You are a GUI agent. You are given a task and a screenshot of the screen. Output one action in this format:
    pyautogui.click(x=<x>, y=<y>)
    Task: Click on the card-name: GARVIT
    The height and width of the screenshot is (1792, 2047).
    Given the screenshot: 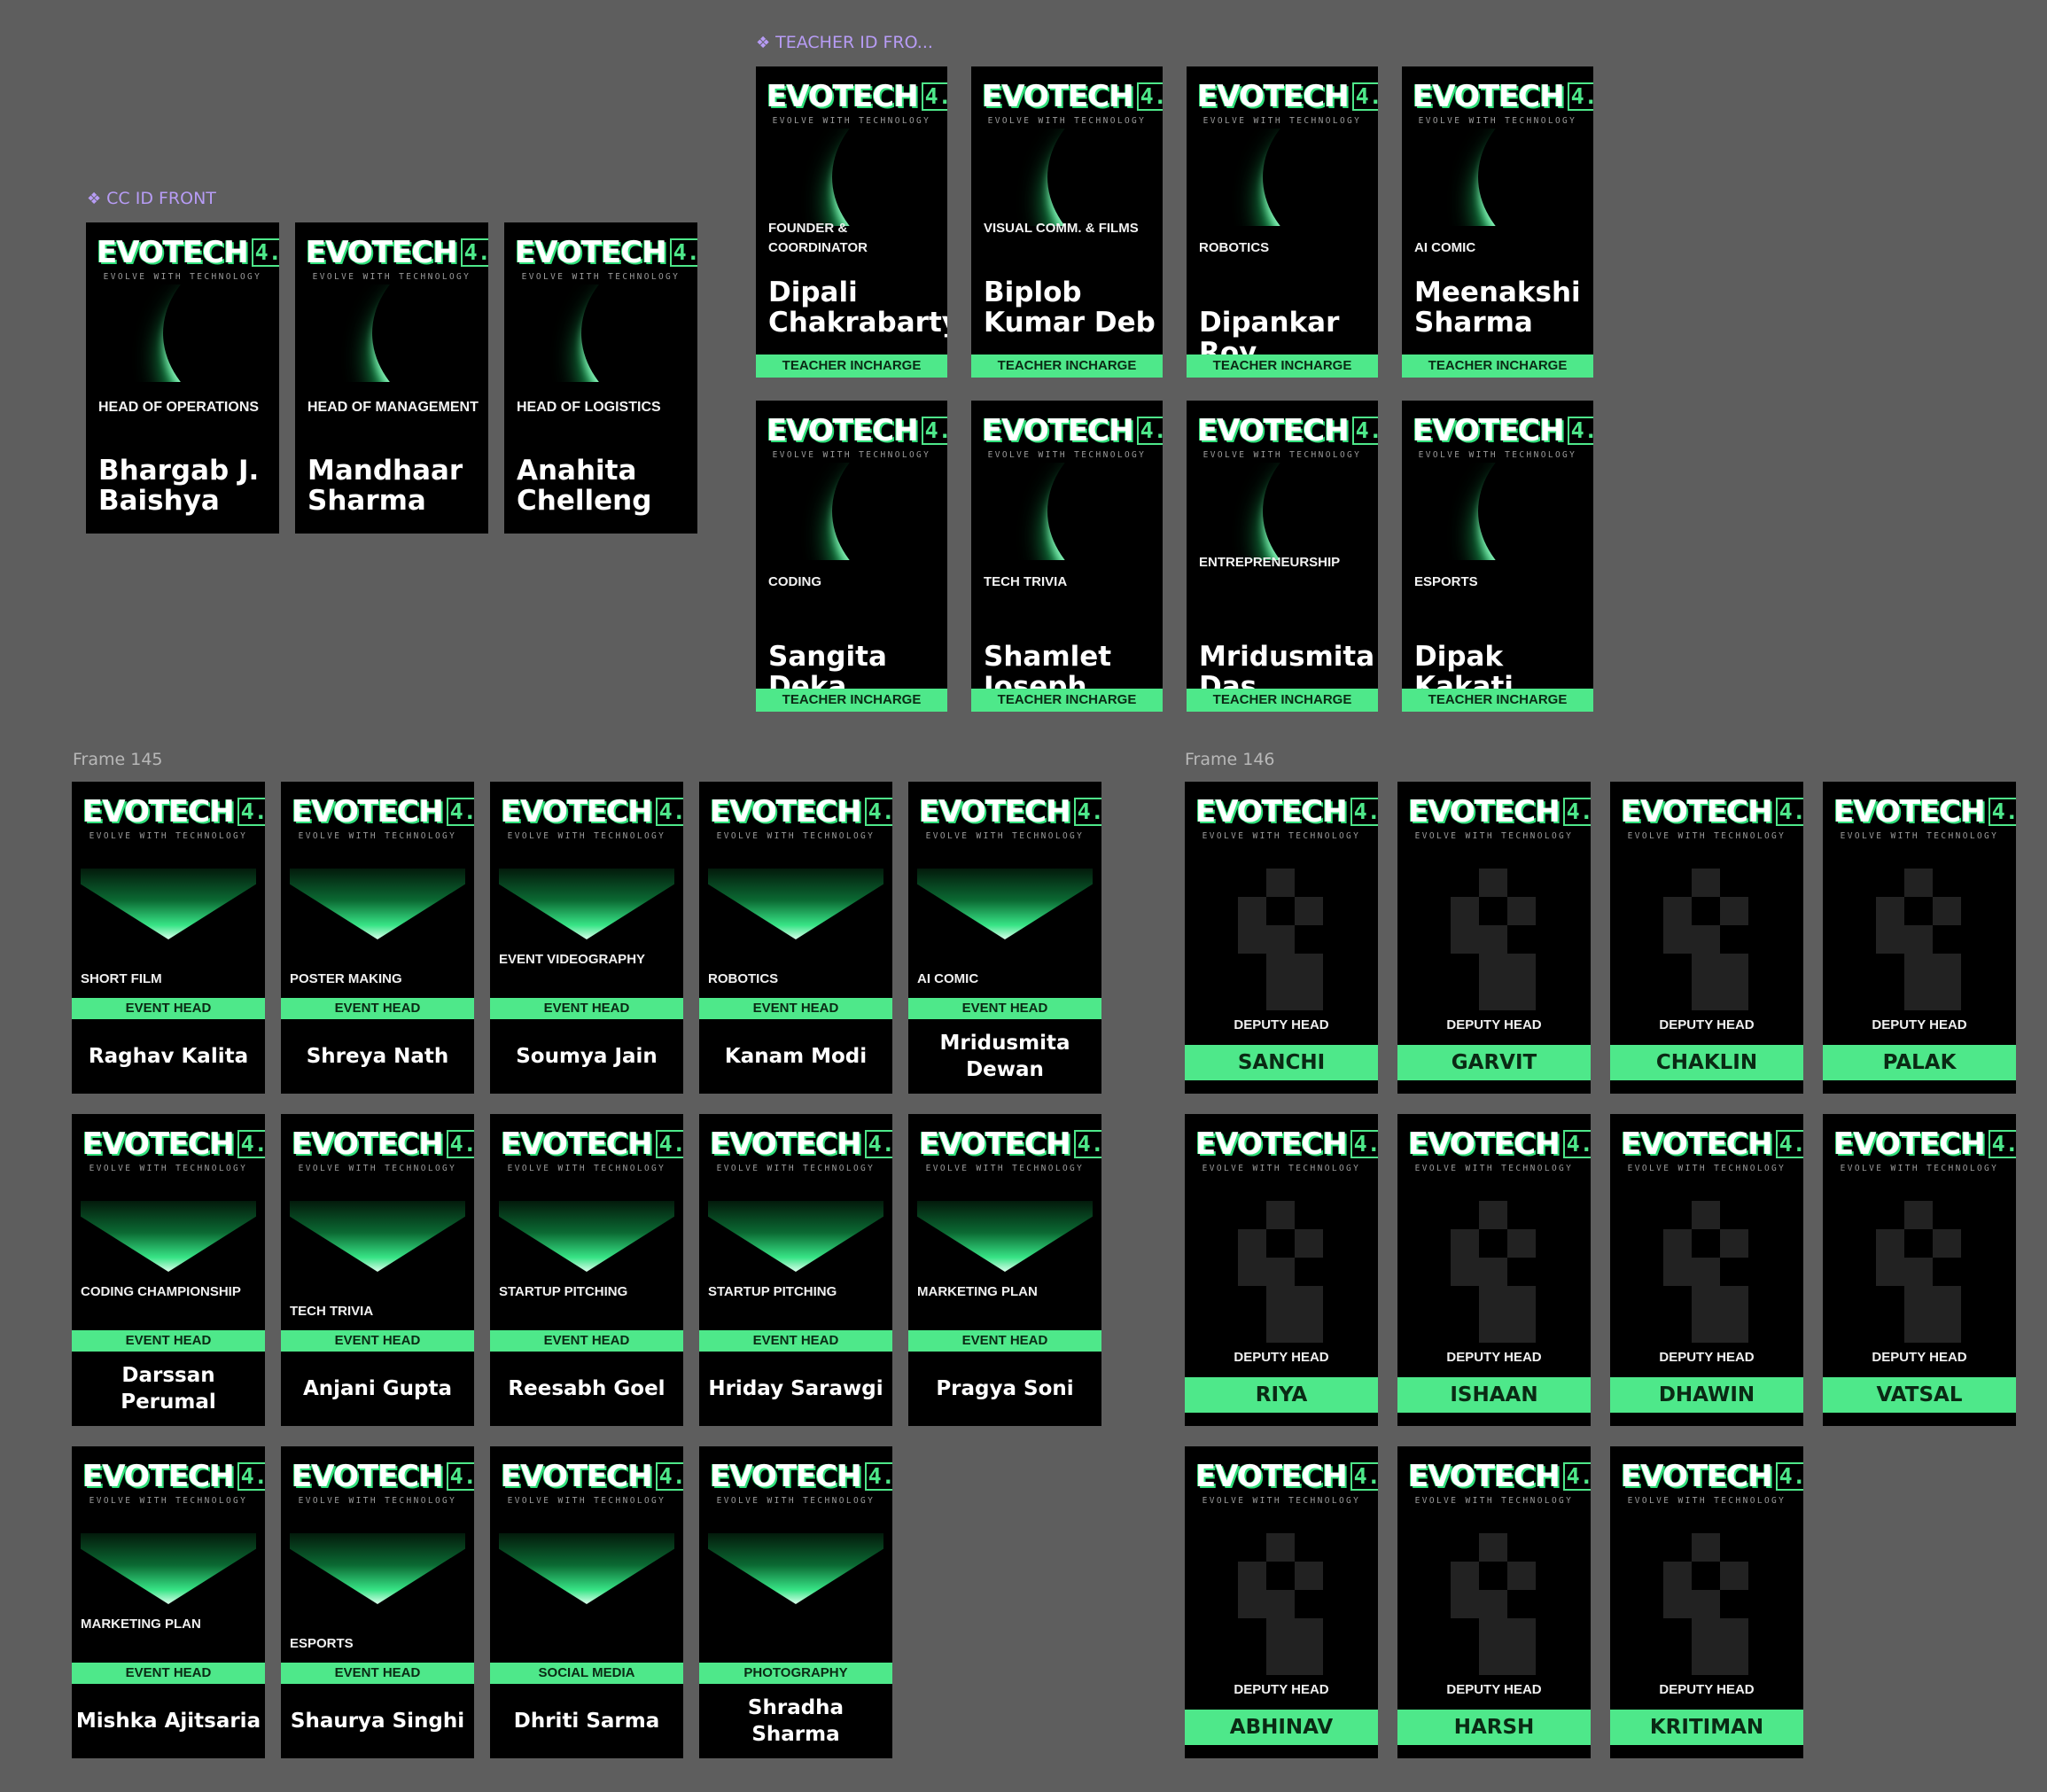 What is the action you would take?
    pyautogui.click(x=1494, y=1062)
    